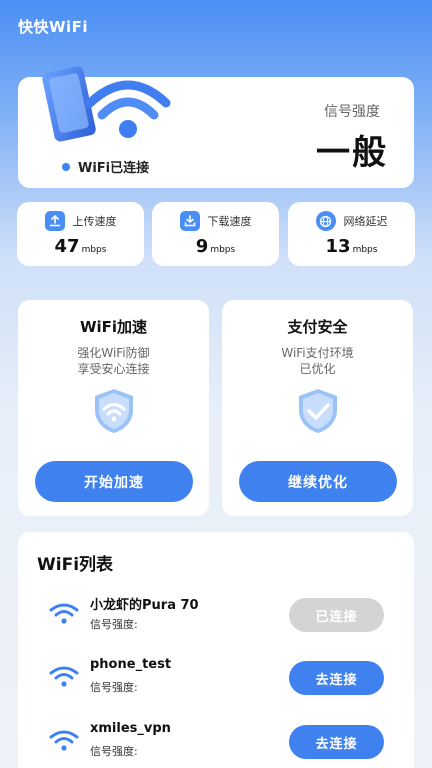 The image size is (432, 768). Describe the element at coordinates (114, 168) in the screenshot. I see `connection-status-text: WiFi已连接` at that location.